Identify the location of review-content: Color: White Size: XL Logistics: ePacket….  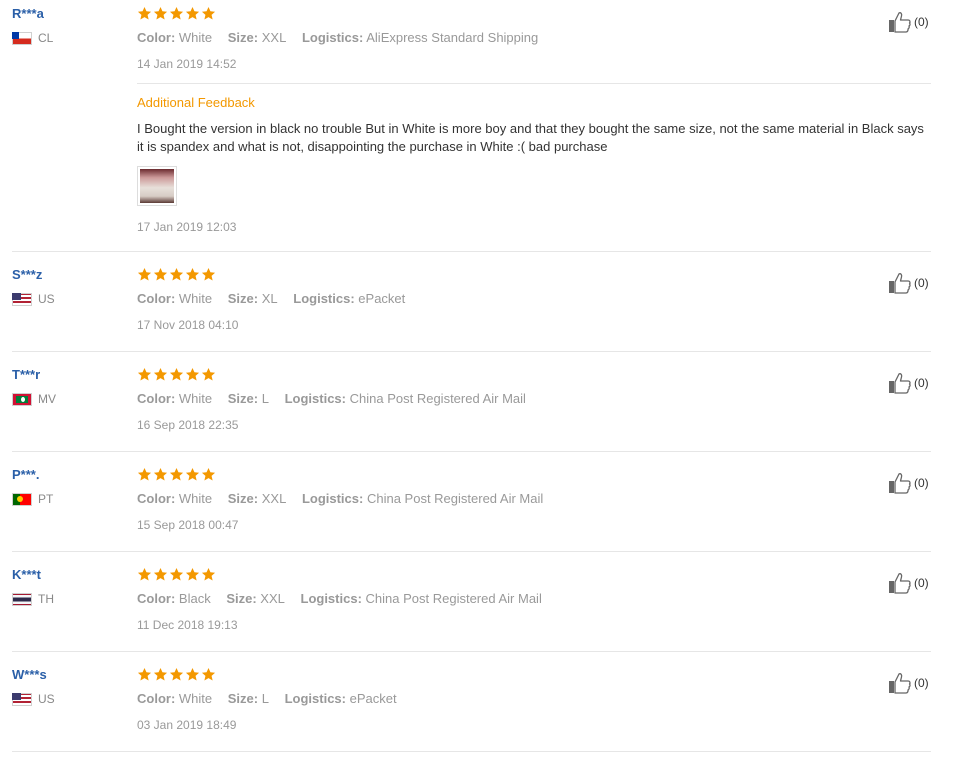
(534, 299).